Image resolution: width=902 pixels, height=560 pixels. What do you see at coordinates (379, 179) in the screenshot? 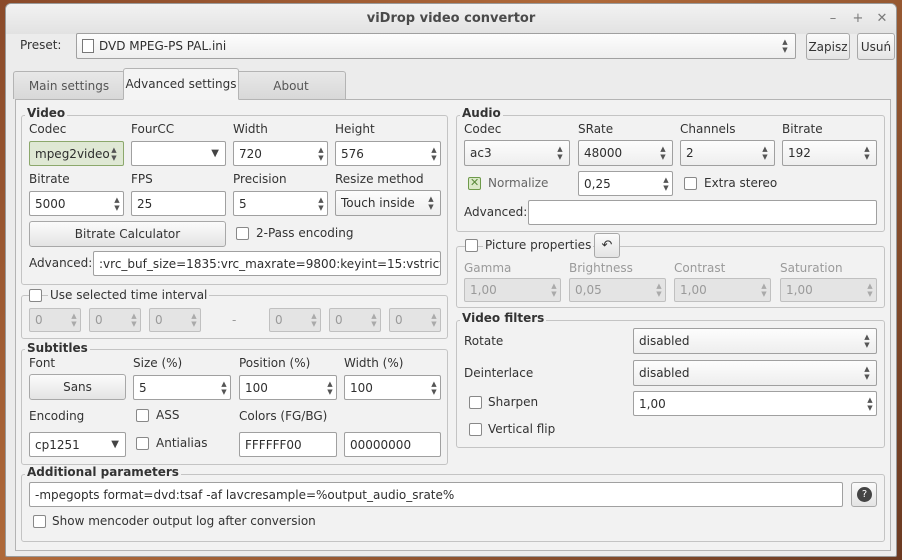
I see `resize-method-label: Resize method` at bounding box center [379, 179].